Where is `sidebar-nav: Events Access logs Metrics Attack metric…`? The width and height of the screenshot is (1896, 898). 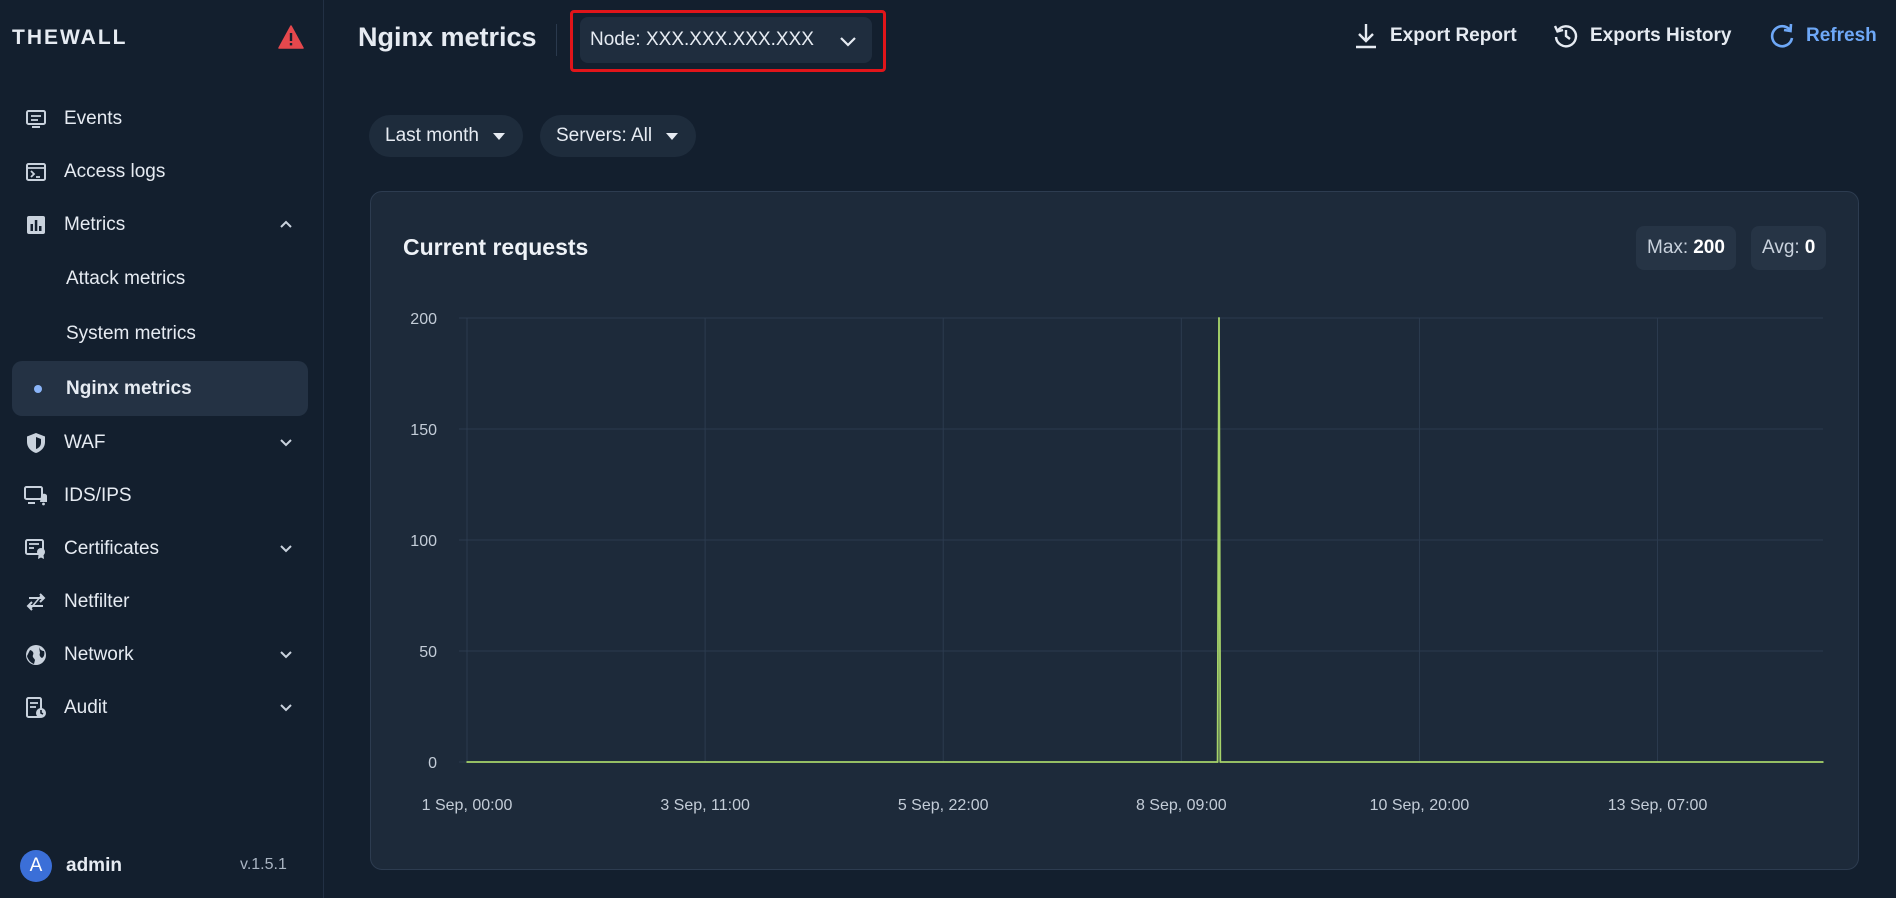
sidebar-nav: Events Access logs Metrics Attack metric… is located at coordinates (160, 413).